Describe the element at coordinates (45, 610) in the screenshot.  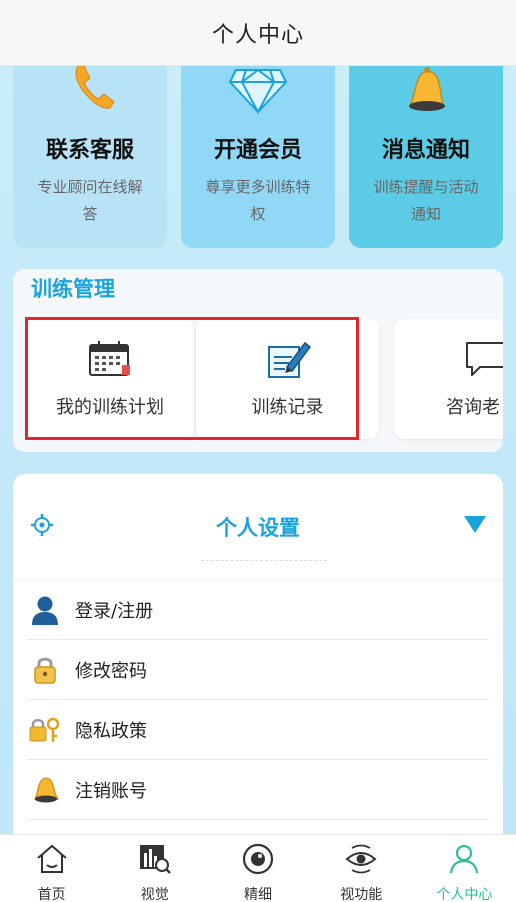
I see `user-icon` at that location.